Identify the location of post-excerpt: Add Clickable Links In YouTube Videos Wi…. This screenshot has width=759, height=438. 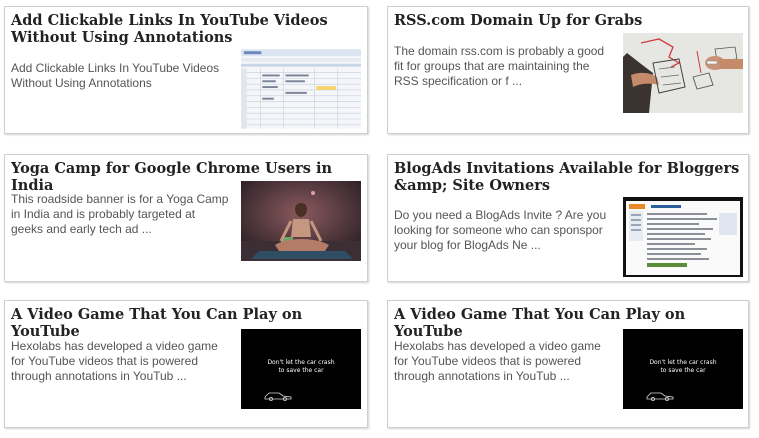
(115, 75).